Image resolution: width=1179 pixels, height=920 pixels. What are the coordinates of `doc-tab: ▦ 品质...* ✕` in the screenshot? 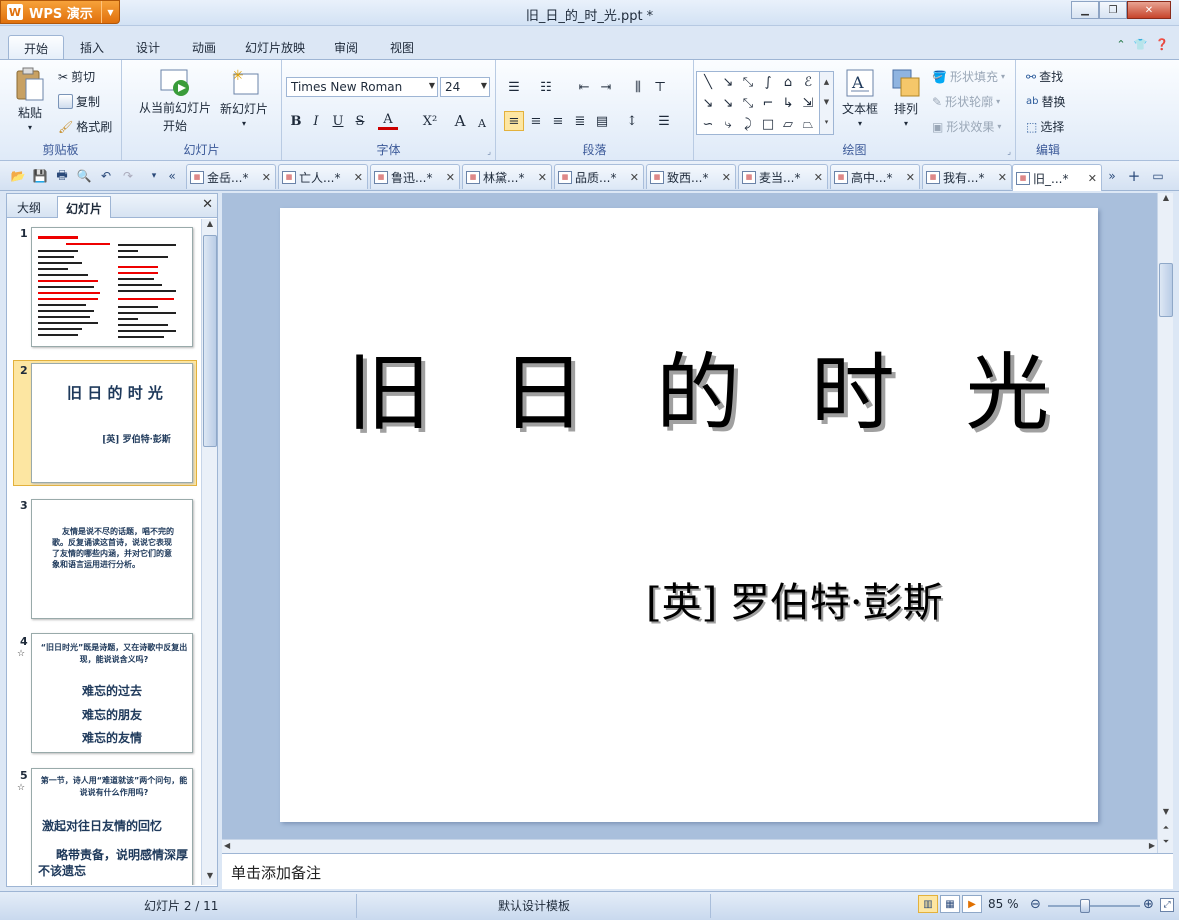 It's located at (599, 176).